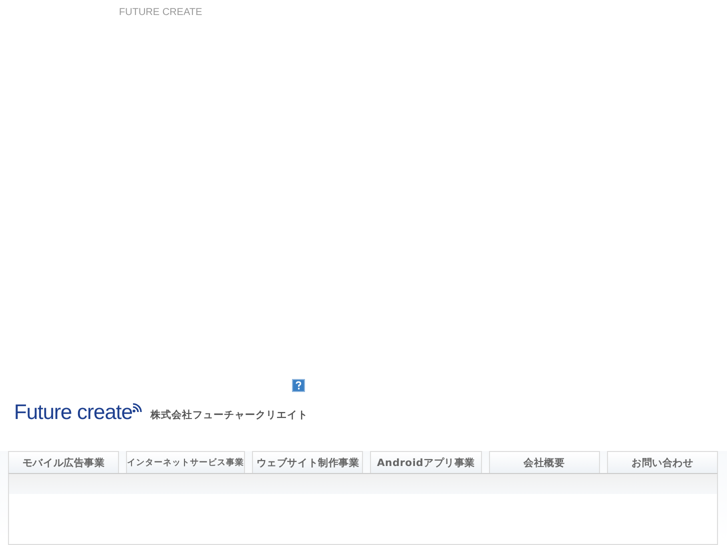  What do you see at coordinates (138, 406) in the screenshot?
I see `signal-icon` at bounding box center [138, 406].